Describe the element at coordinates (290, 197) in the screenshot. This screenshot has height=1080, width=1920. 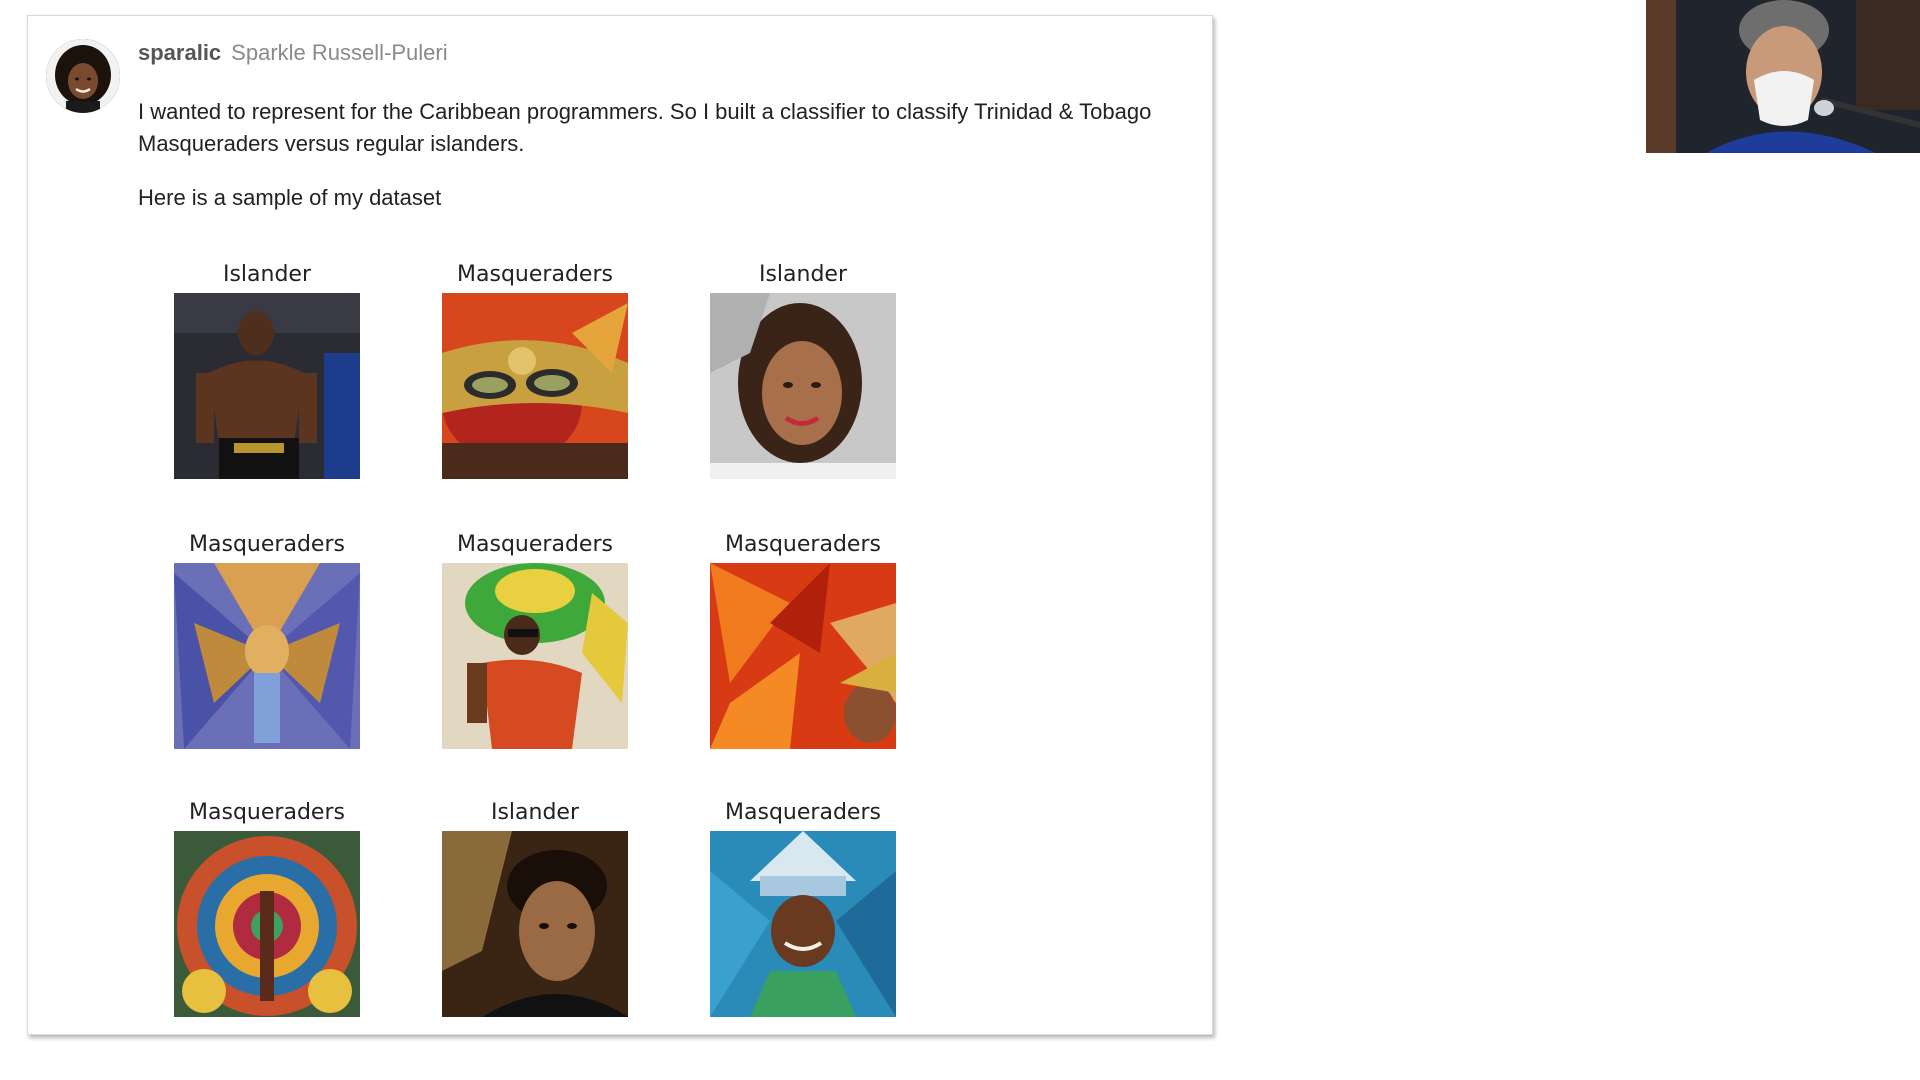
I see `post-paragraph: Here is a sample of my dataset` at that location.